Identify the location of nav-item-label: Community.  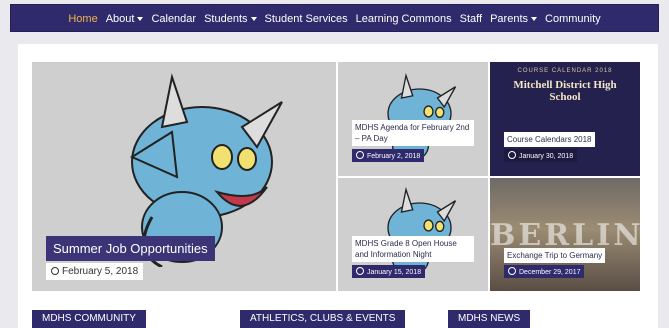
(573, 19).